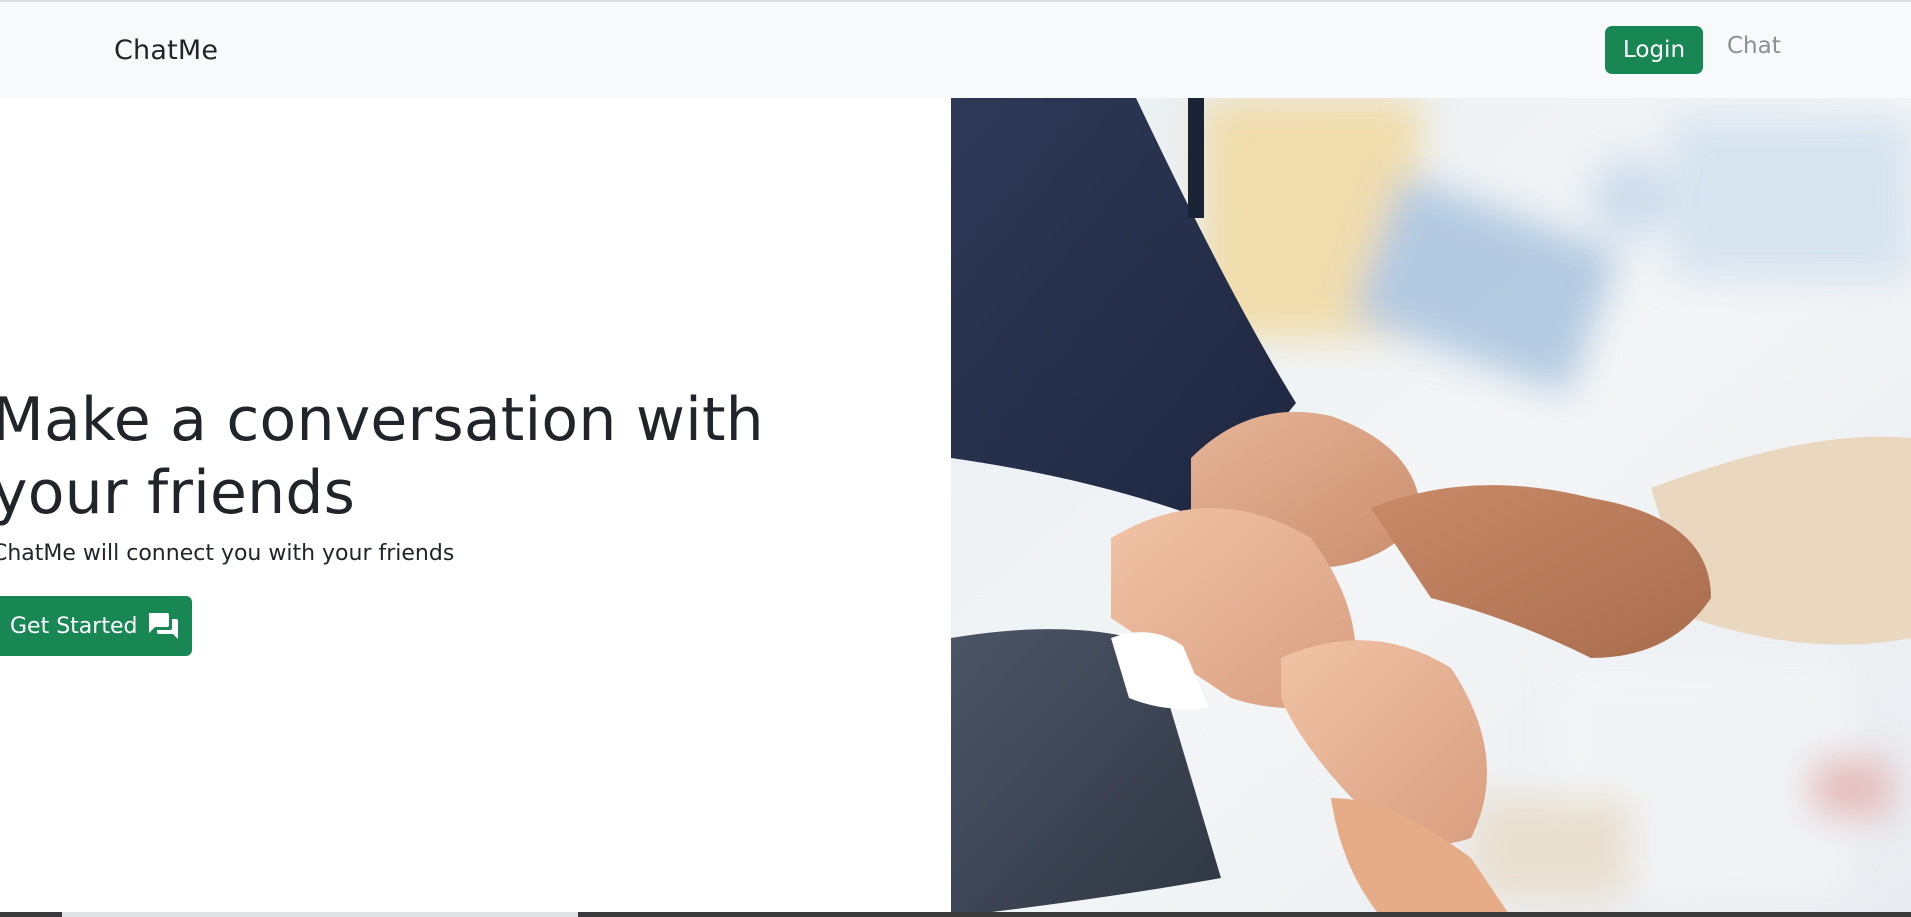  What do you see at coordinates (955, 914) in the screenshot?
I see `bottom-scroll-indicator` at bounding box center [955, 914].